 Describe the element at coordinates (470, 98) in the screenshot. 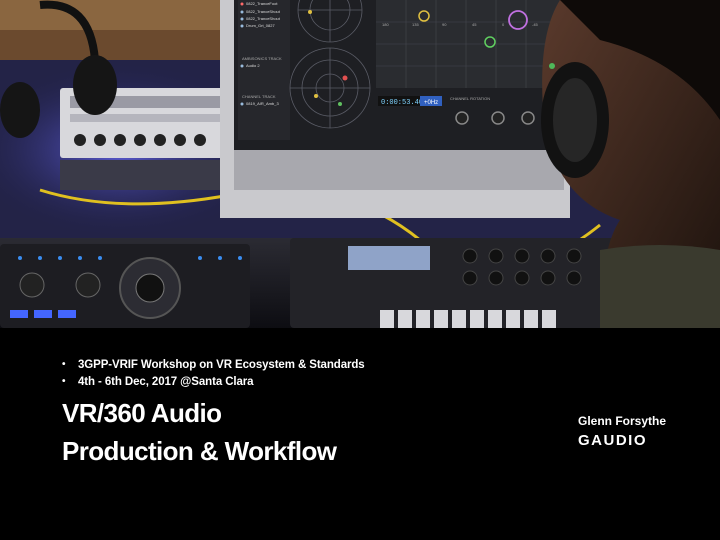

I see `monitor-rotation-label: CHANNEL ROTATION` at that location.